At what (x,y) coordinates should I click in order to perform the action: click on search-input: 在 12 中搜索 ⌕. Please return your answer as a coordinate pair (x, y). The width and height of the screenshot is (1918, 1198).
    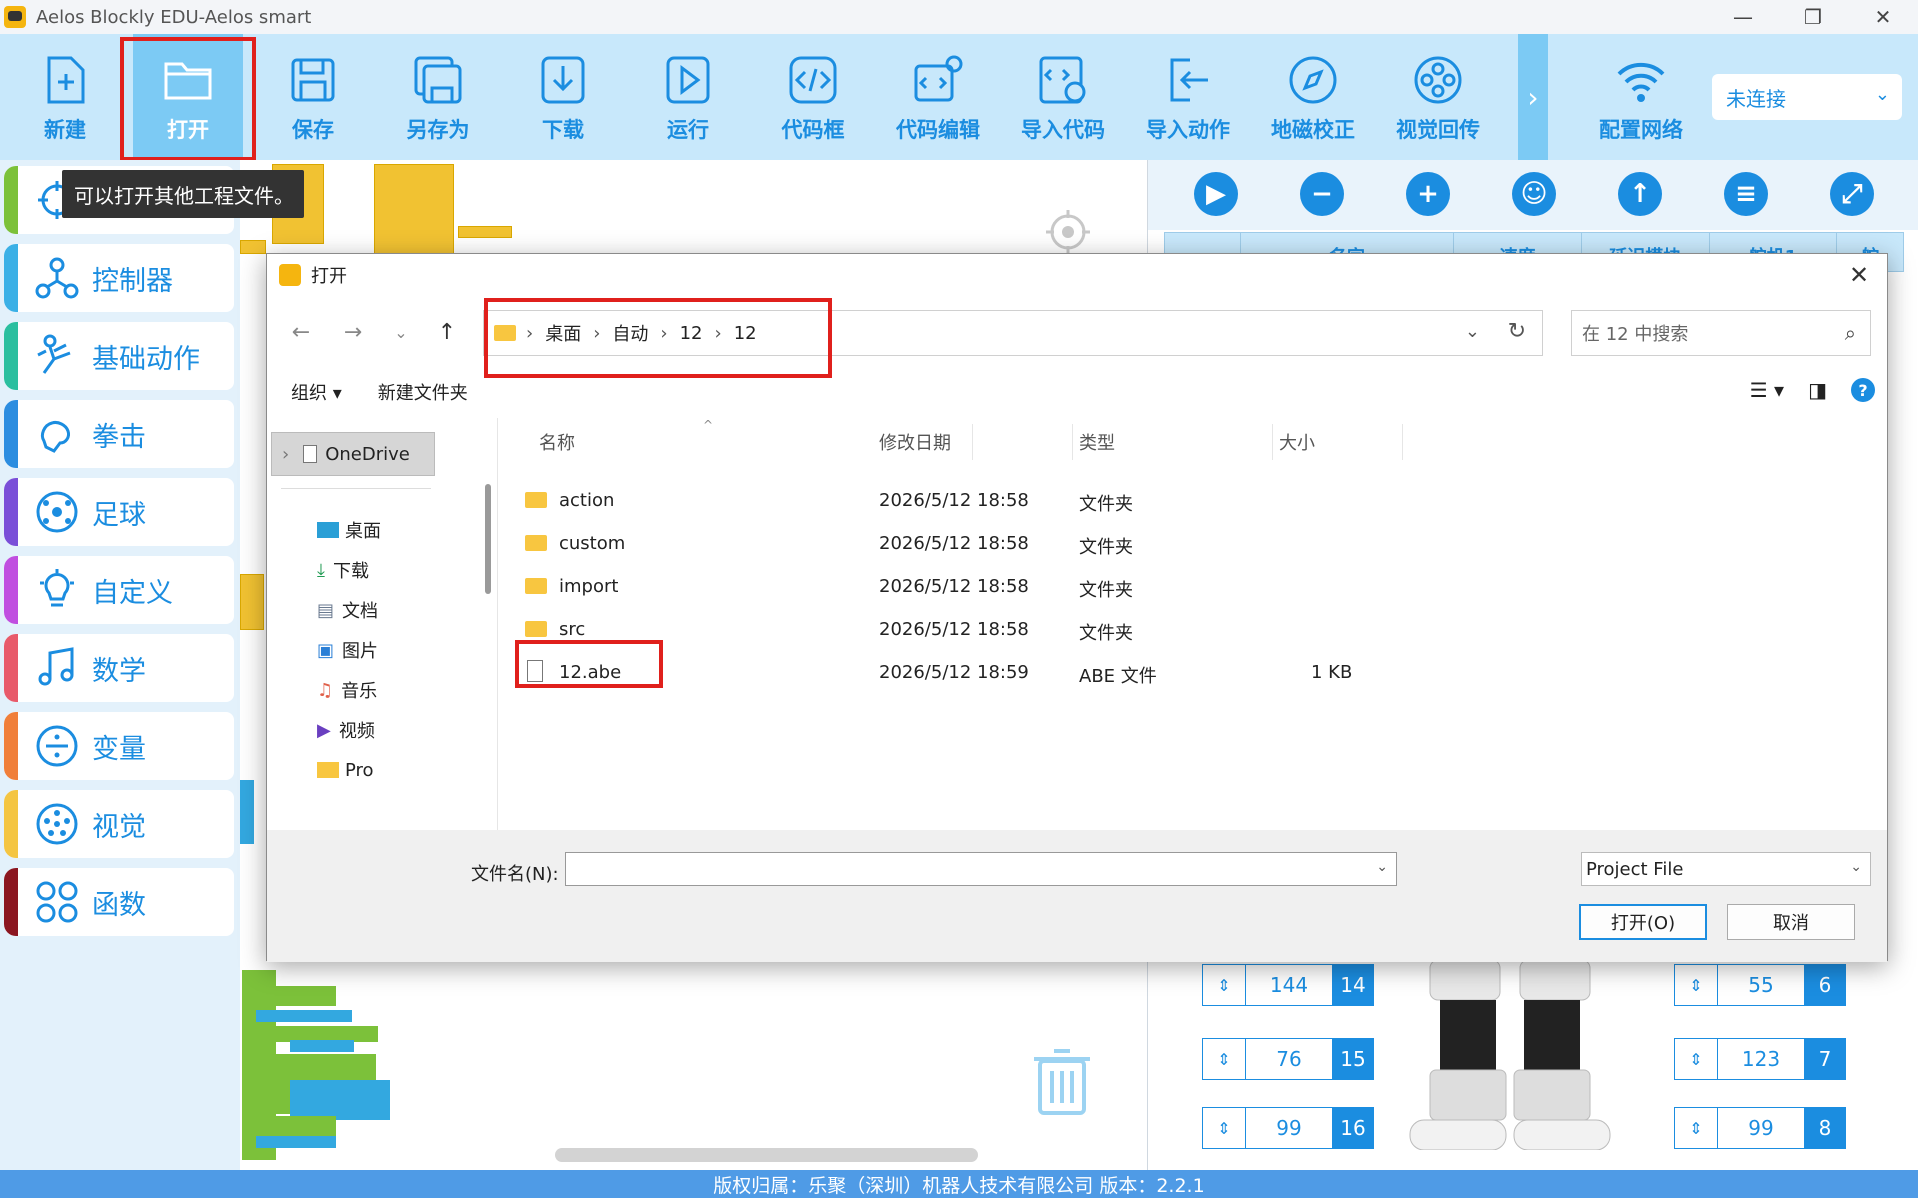
    Looking at the image, I should click on (1721, 333).